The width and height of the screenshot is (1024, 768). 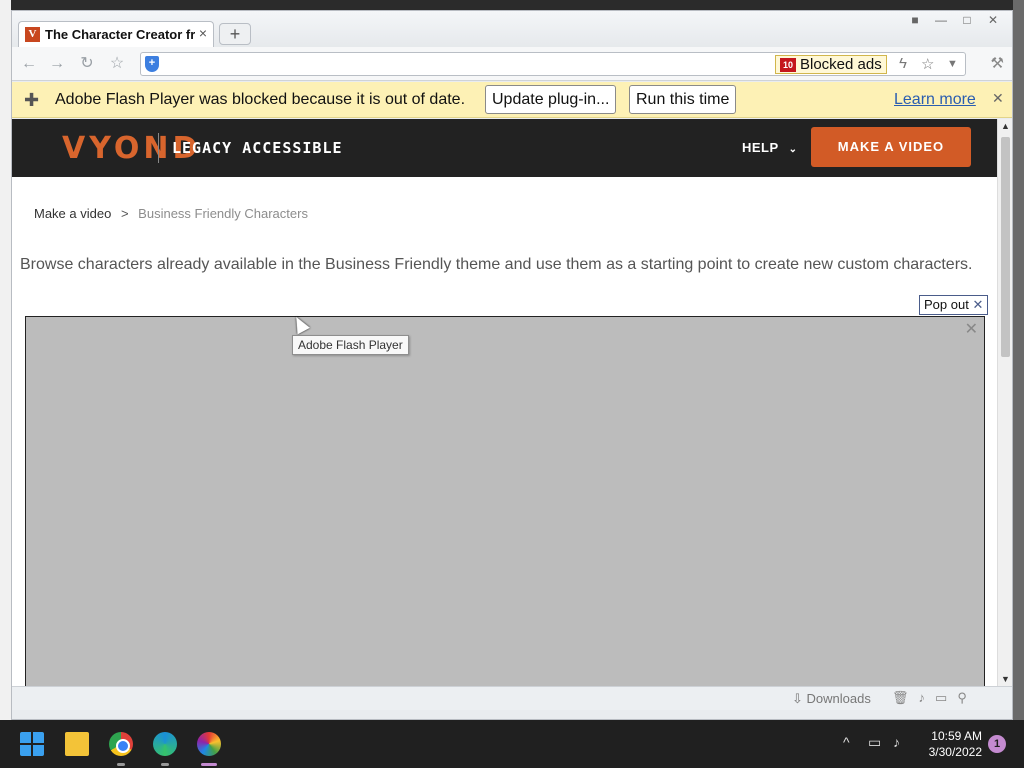 I want to click on taskbar: ^ ▭ ♪ 10:59 AM 3/30/2022 1, so click(x=512, y=744).